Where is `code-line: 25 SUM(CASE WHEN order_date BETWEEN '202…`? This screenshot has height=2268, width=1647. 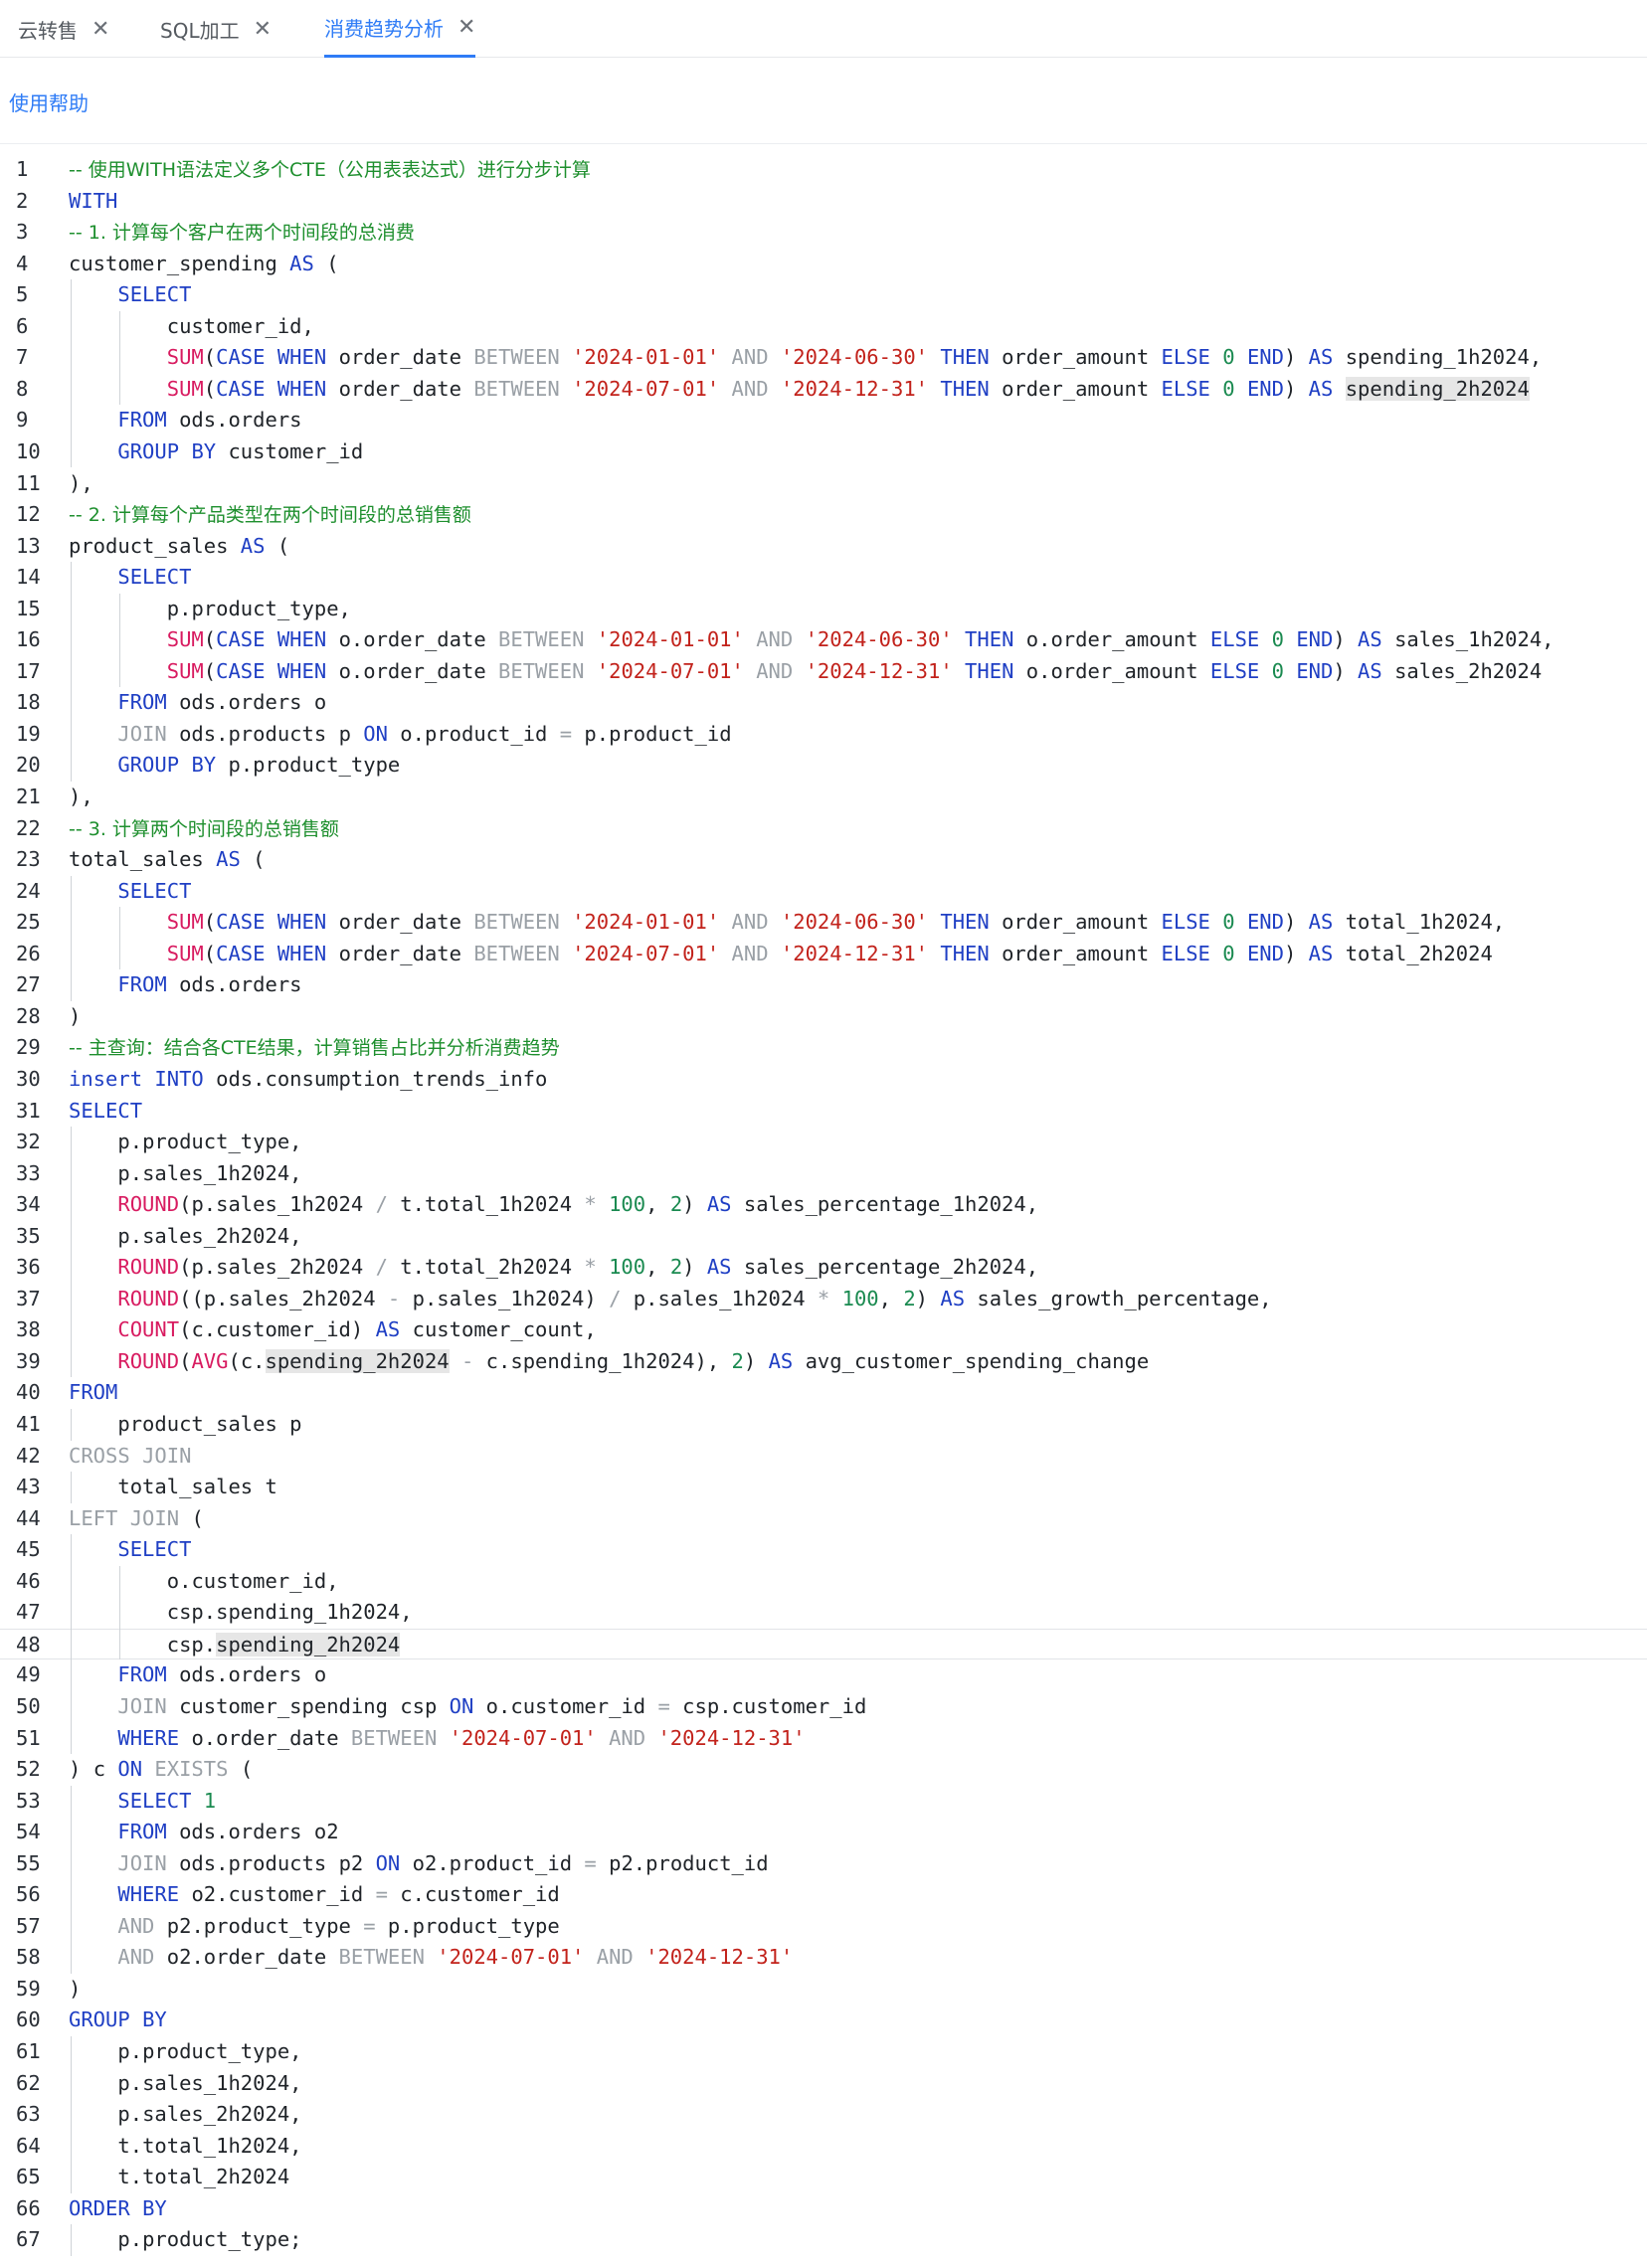
code-line: 25 SUM(CASE WHEN order_date BETWEEN '202… is located at coordinates (823, 923).